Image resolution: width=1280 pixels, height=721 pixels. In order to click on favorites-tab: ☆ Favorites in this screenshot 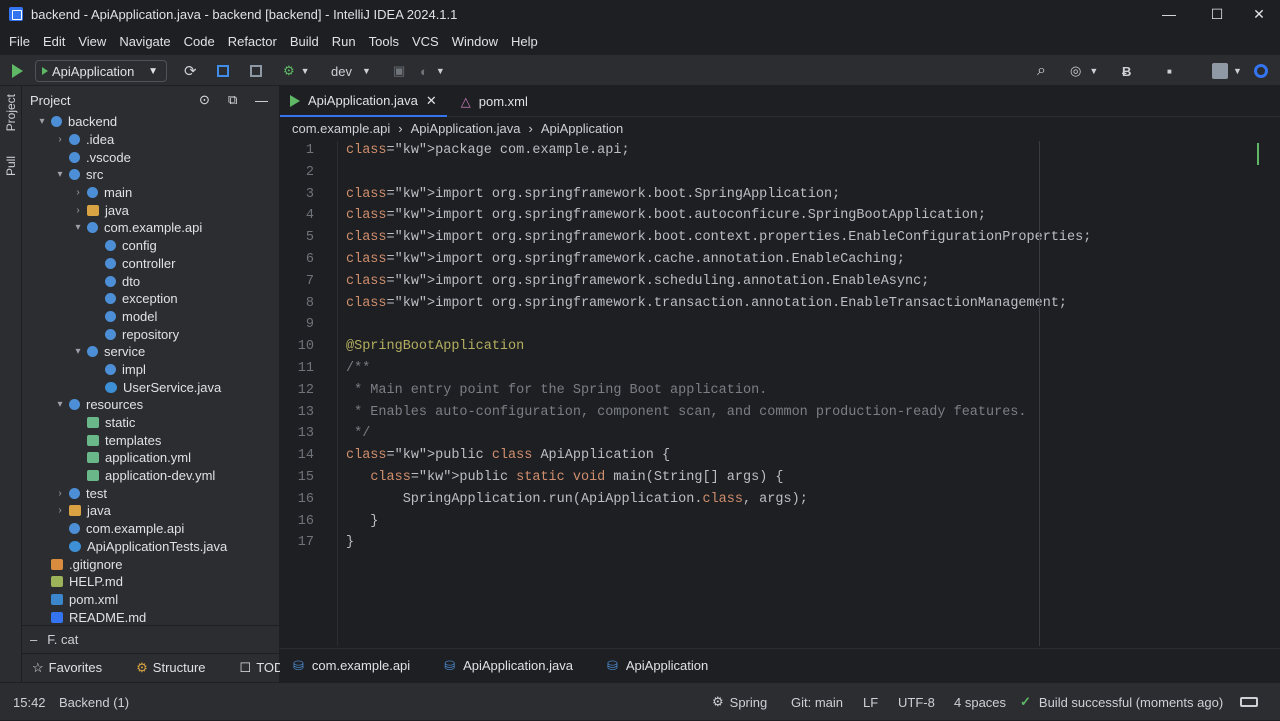, I will do `click(75, 668)`.